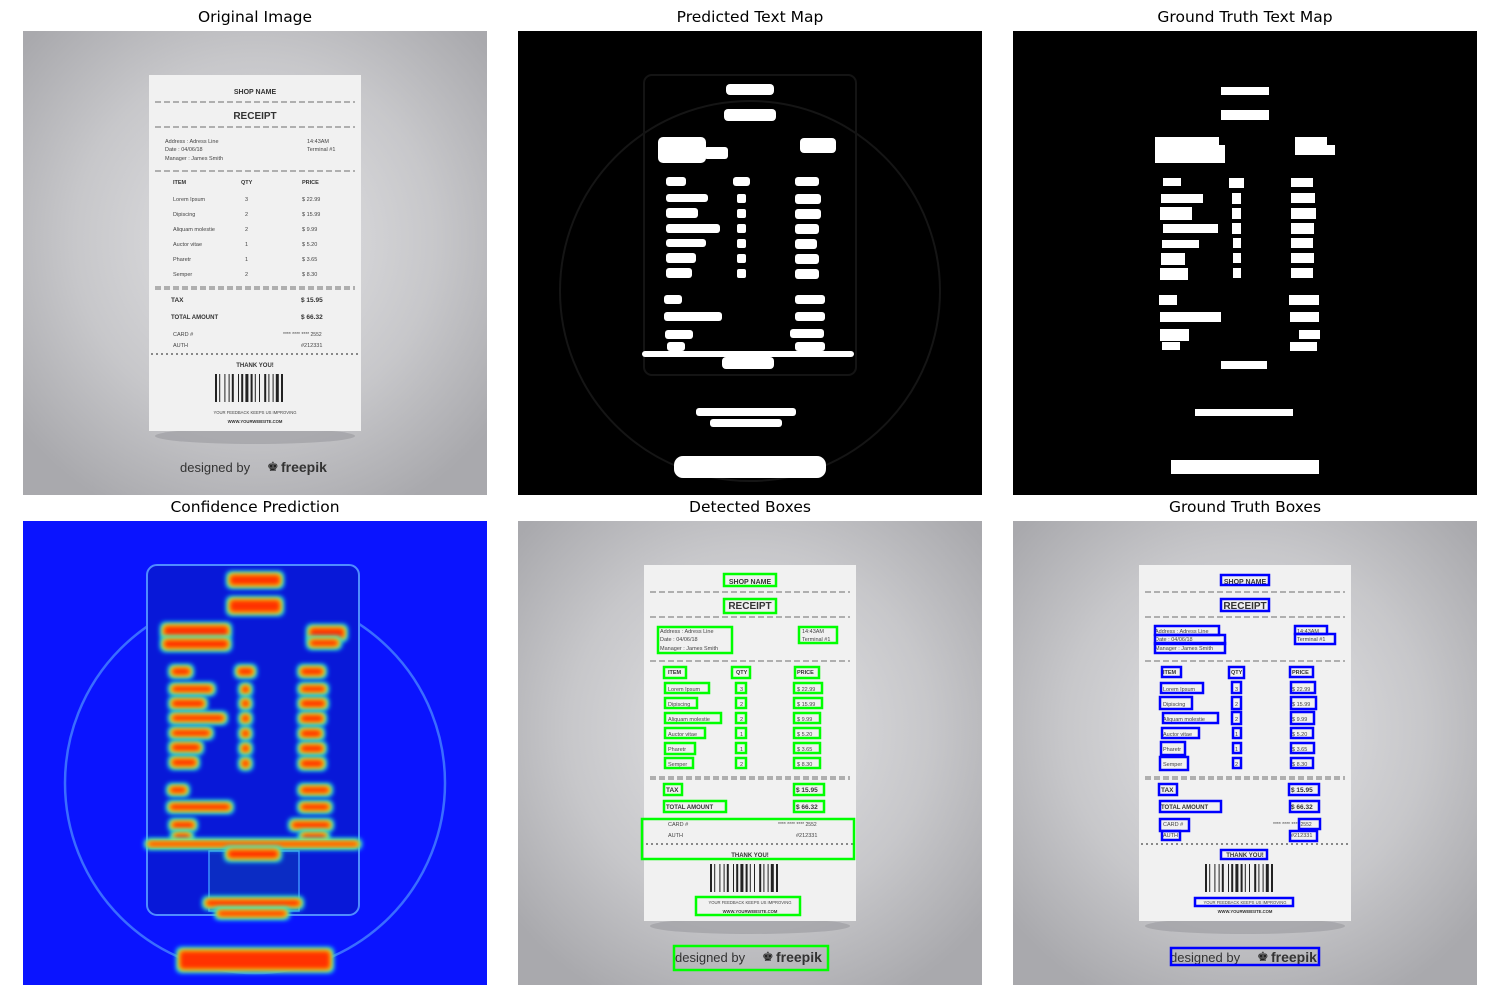 The height and width of the screenshot is (1000, 1500). Describe the element at coordinates (309, 275) in the screenshot. I see `item-price: $ 8.30` at that location.